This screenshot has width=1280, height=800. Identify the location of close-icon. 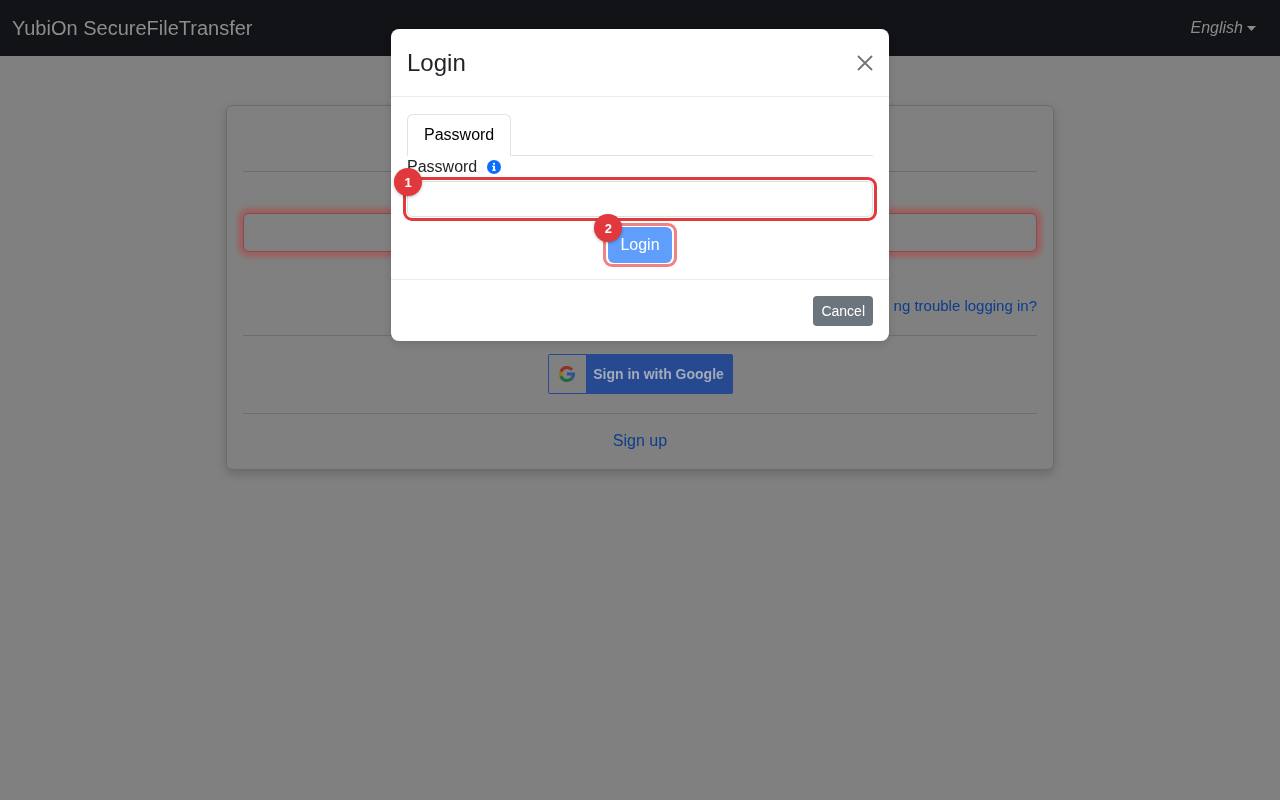
(865, 62).